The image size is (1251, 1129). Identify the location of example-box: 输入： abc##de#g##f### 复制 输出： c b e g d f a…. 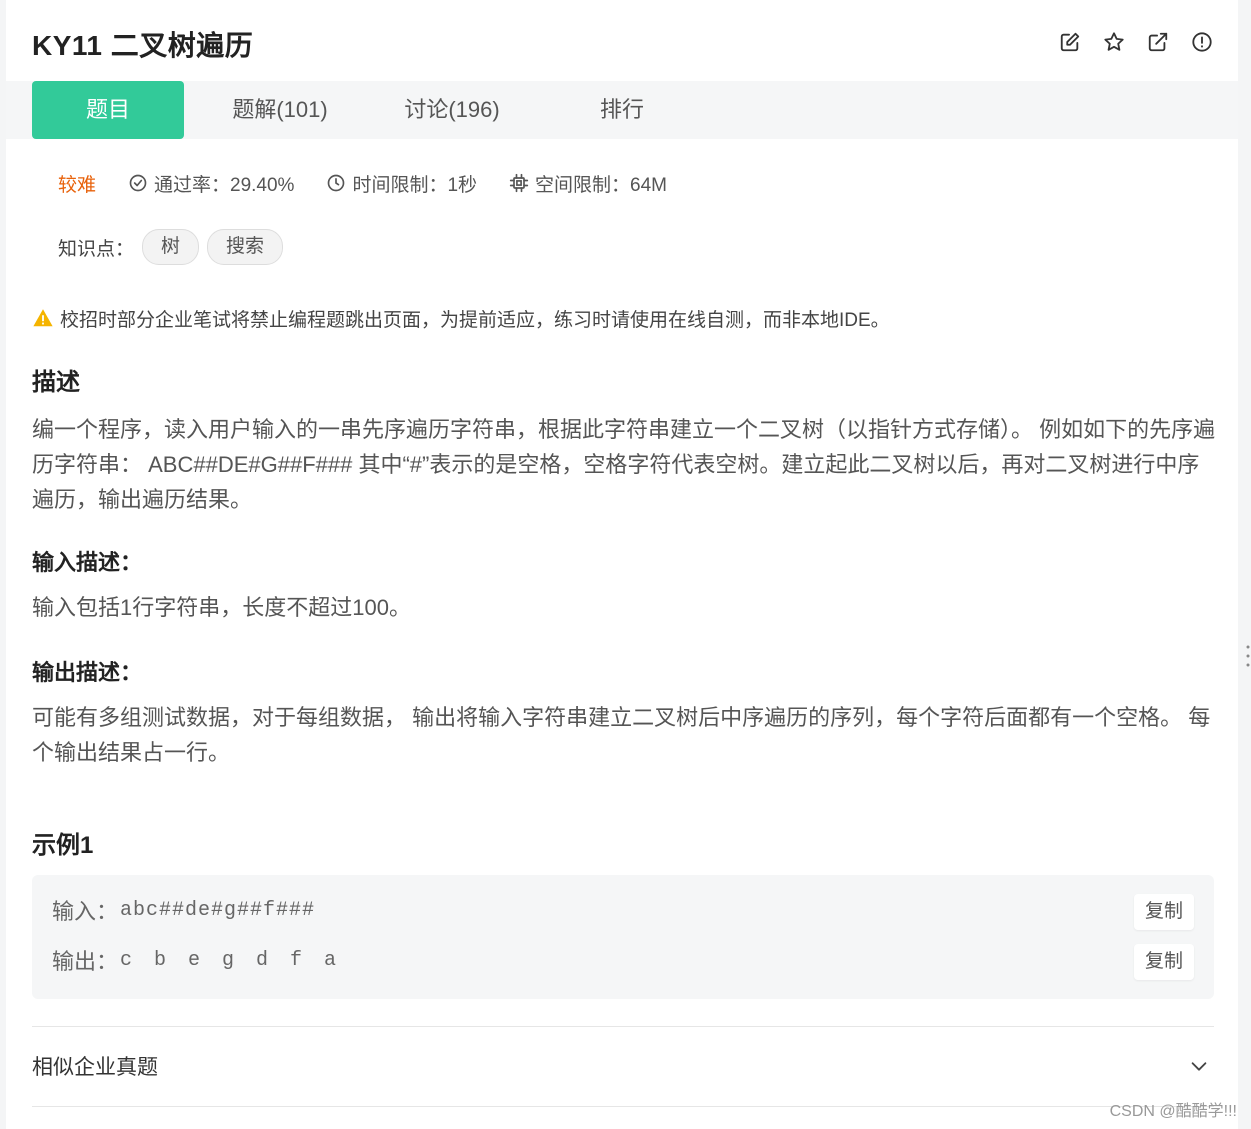
(623, 937).